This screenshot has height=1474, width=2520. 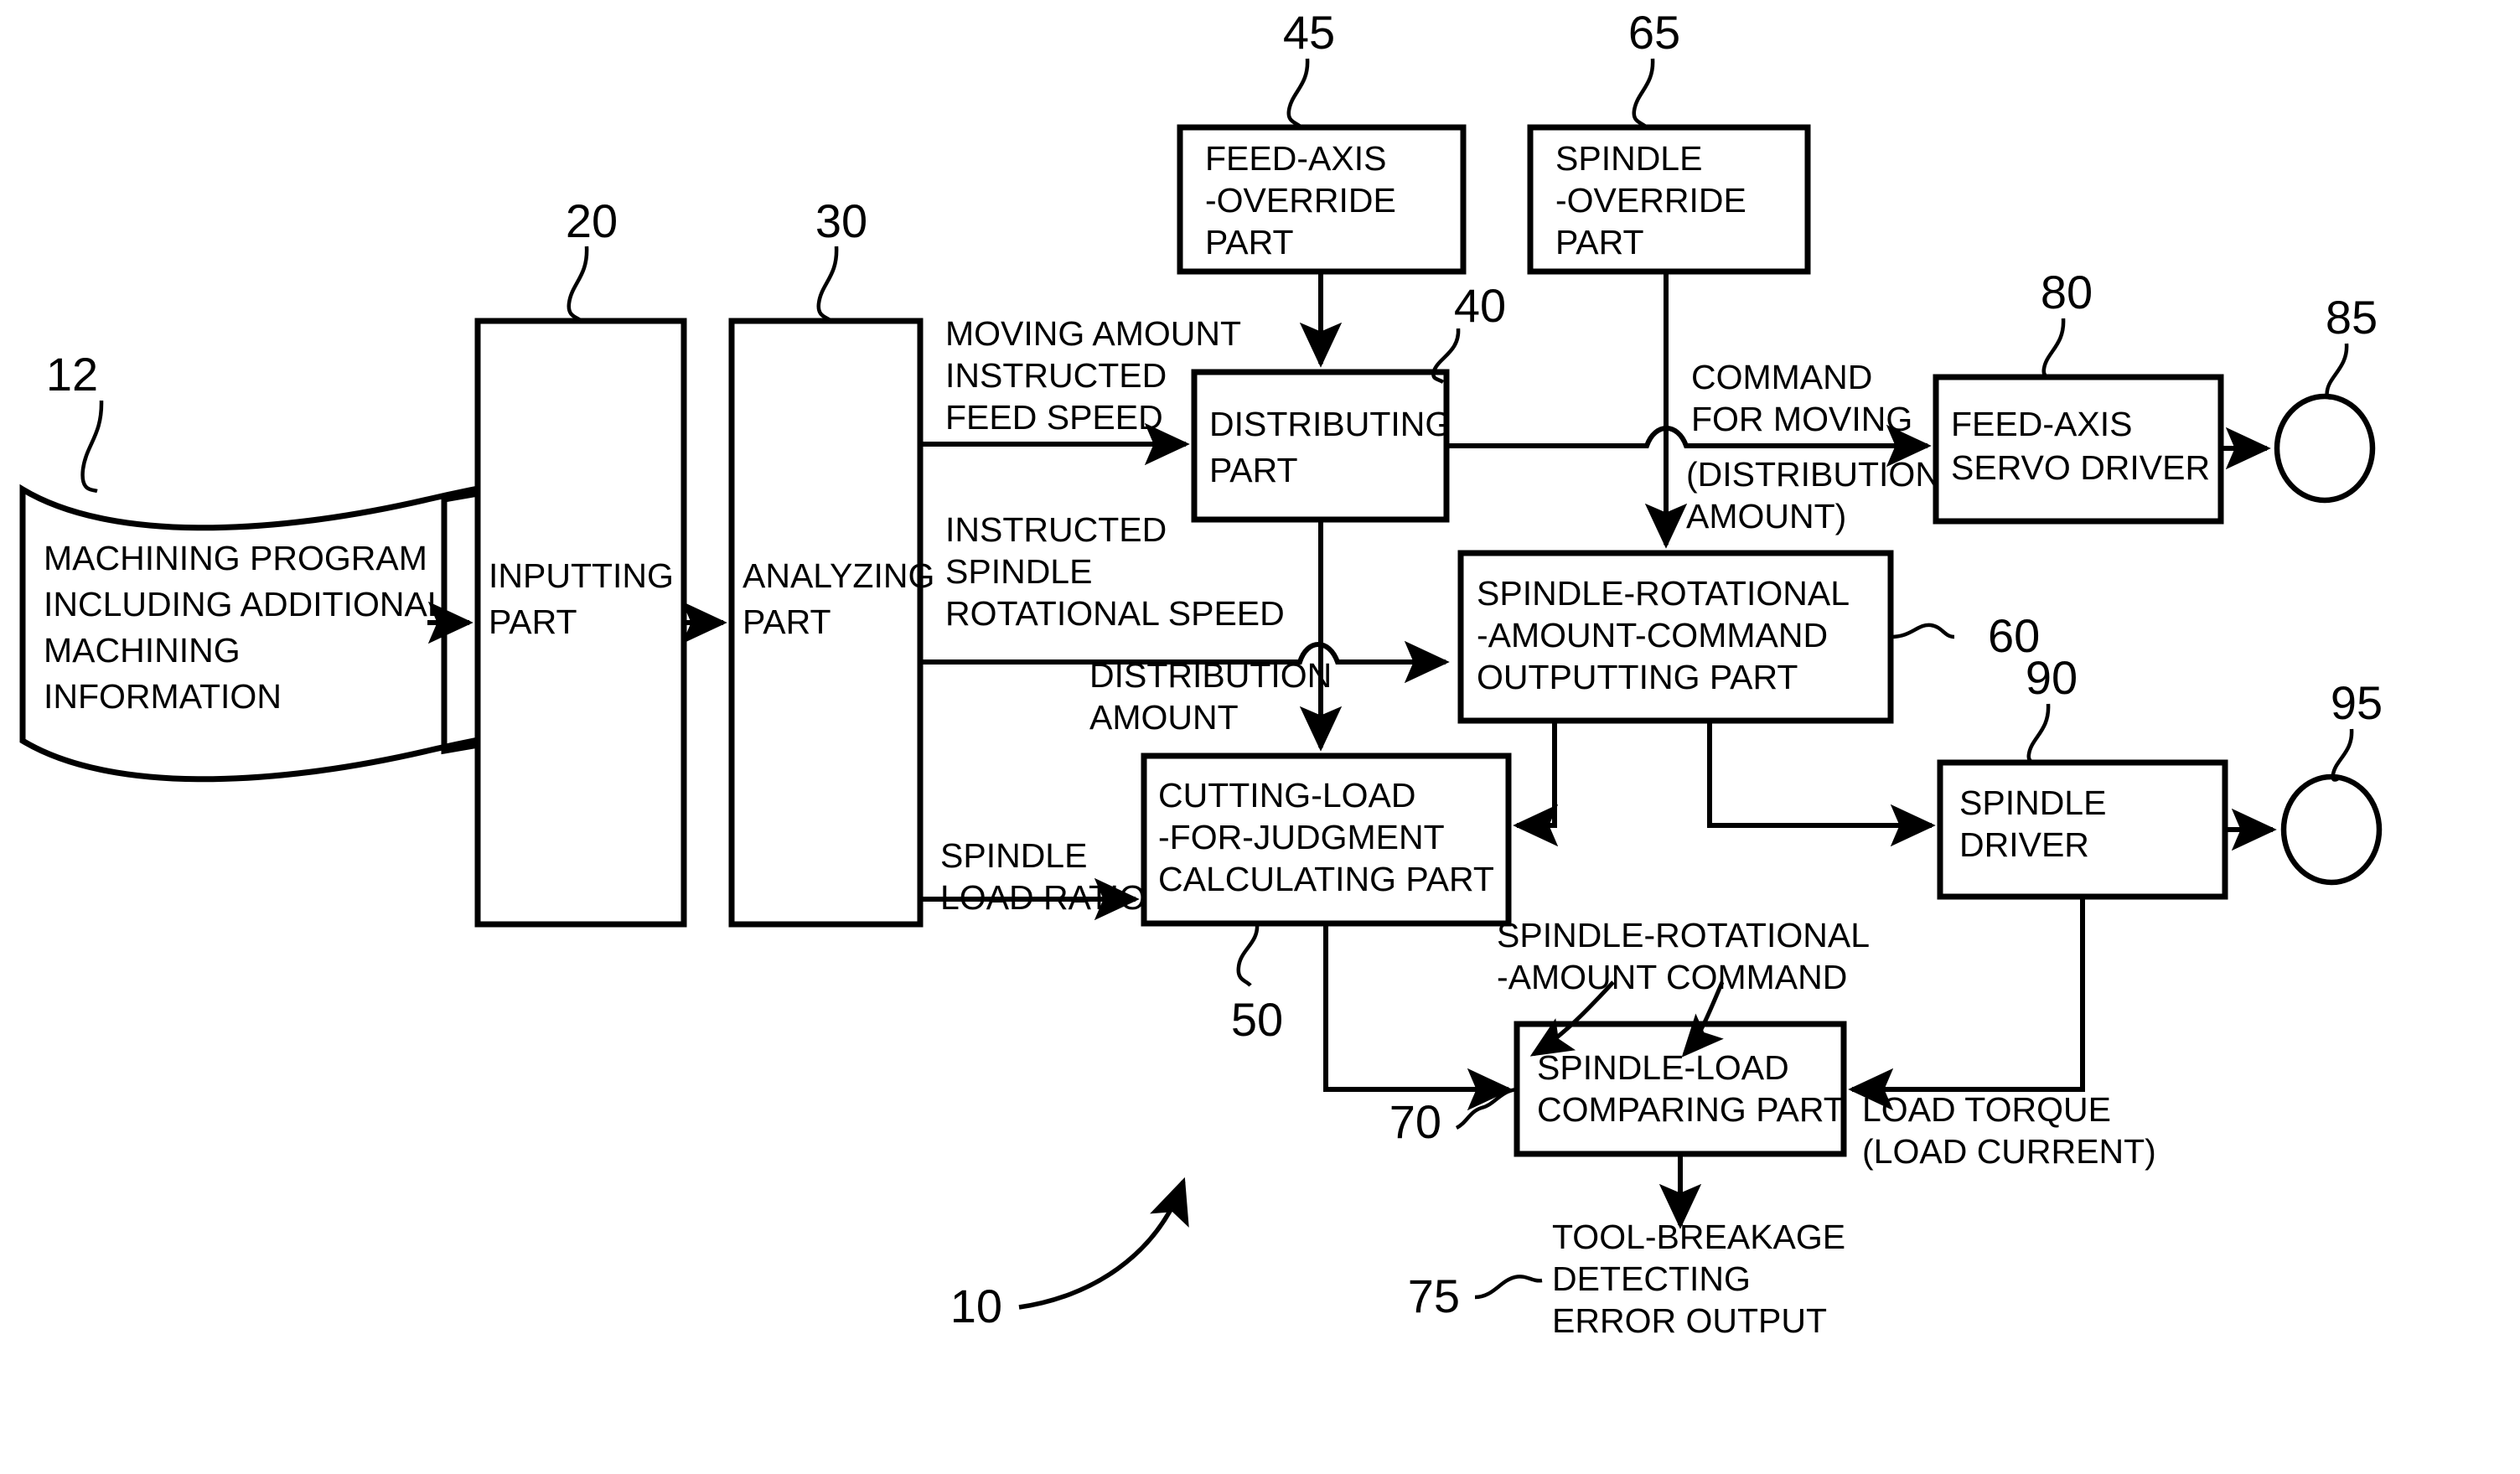 I want to click on block-distributing-part, so click(x=1320, y=446).